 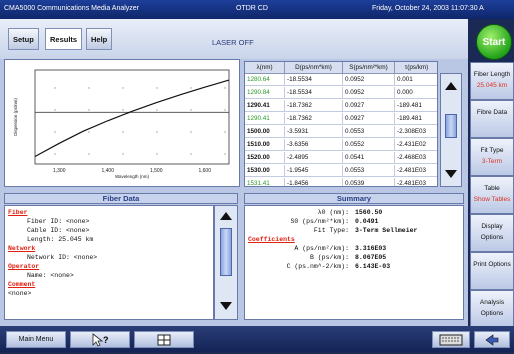 What do you see at coordinates (492, 161) in the screenshot?
I see `side-button-value: 3-Term` at bounding box center [492, 161].